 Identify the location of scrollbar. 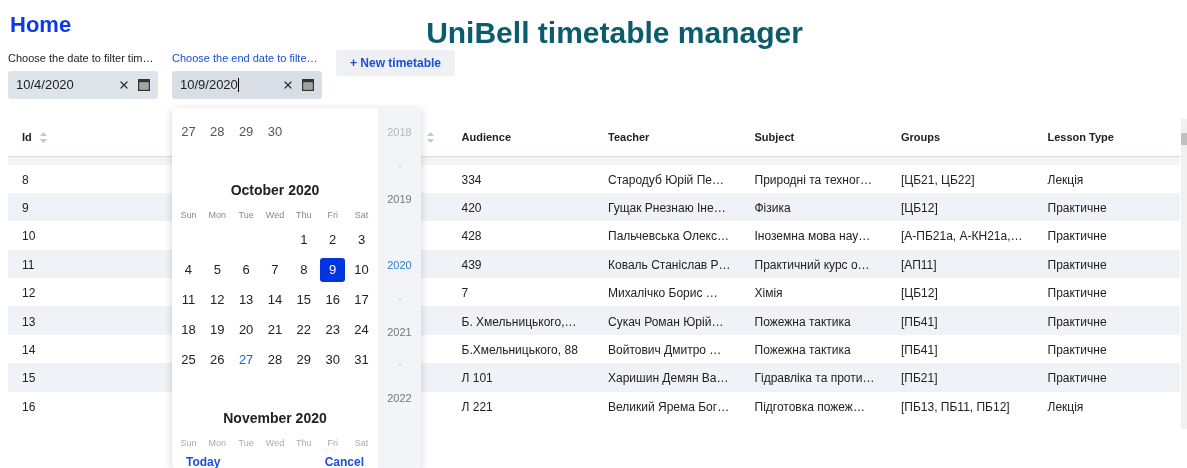
(1184, 273).